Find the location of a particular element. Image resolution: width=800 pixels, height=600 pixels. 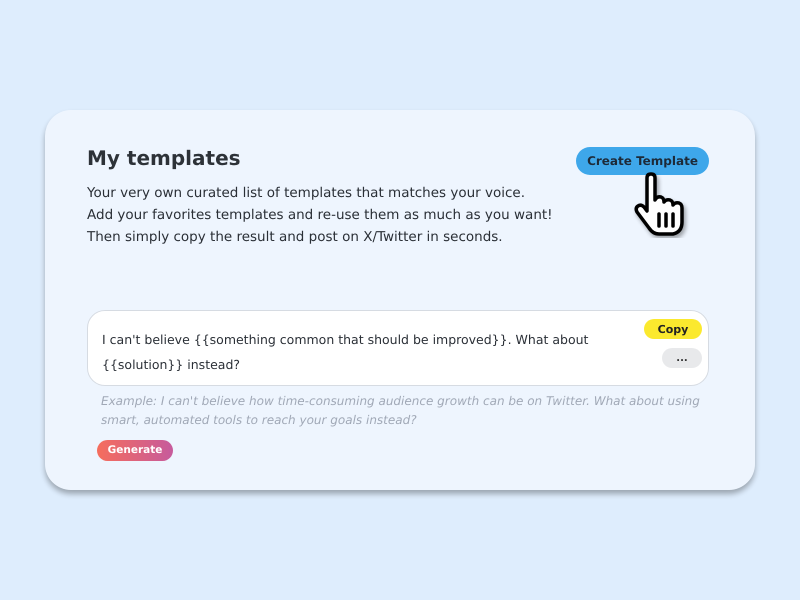

create-template-button: Create Template is located at coordinates (642, 161).